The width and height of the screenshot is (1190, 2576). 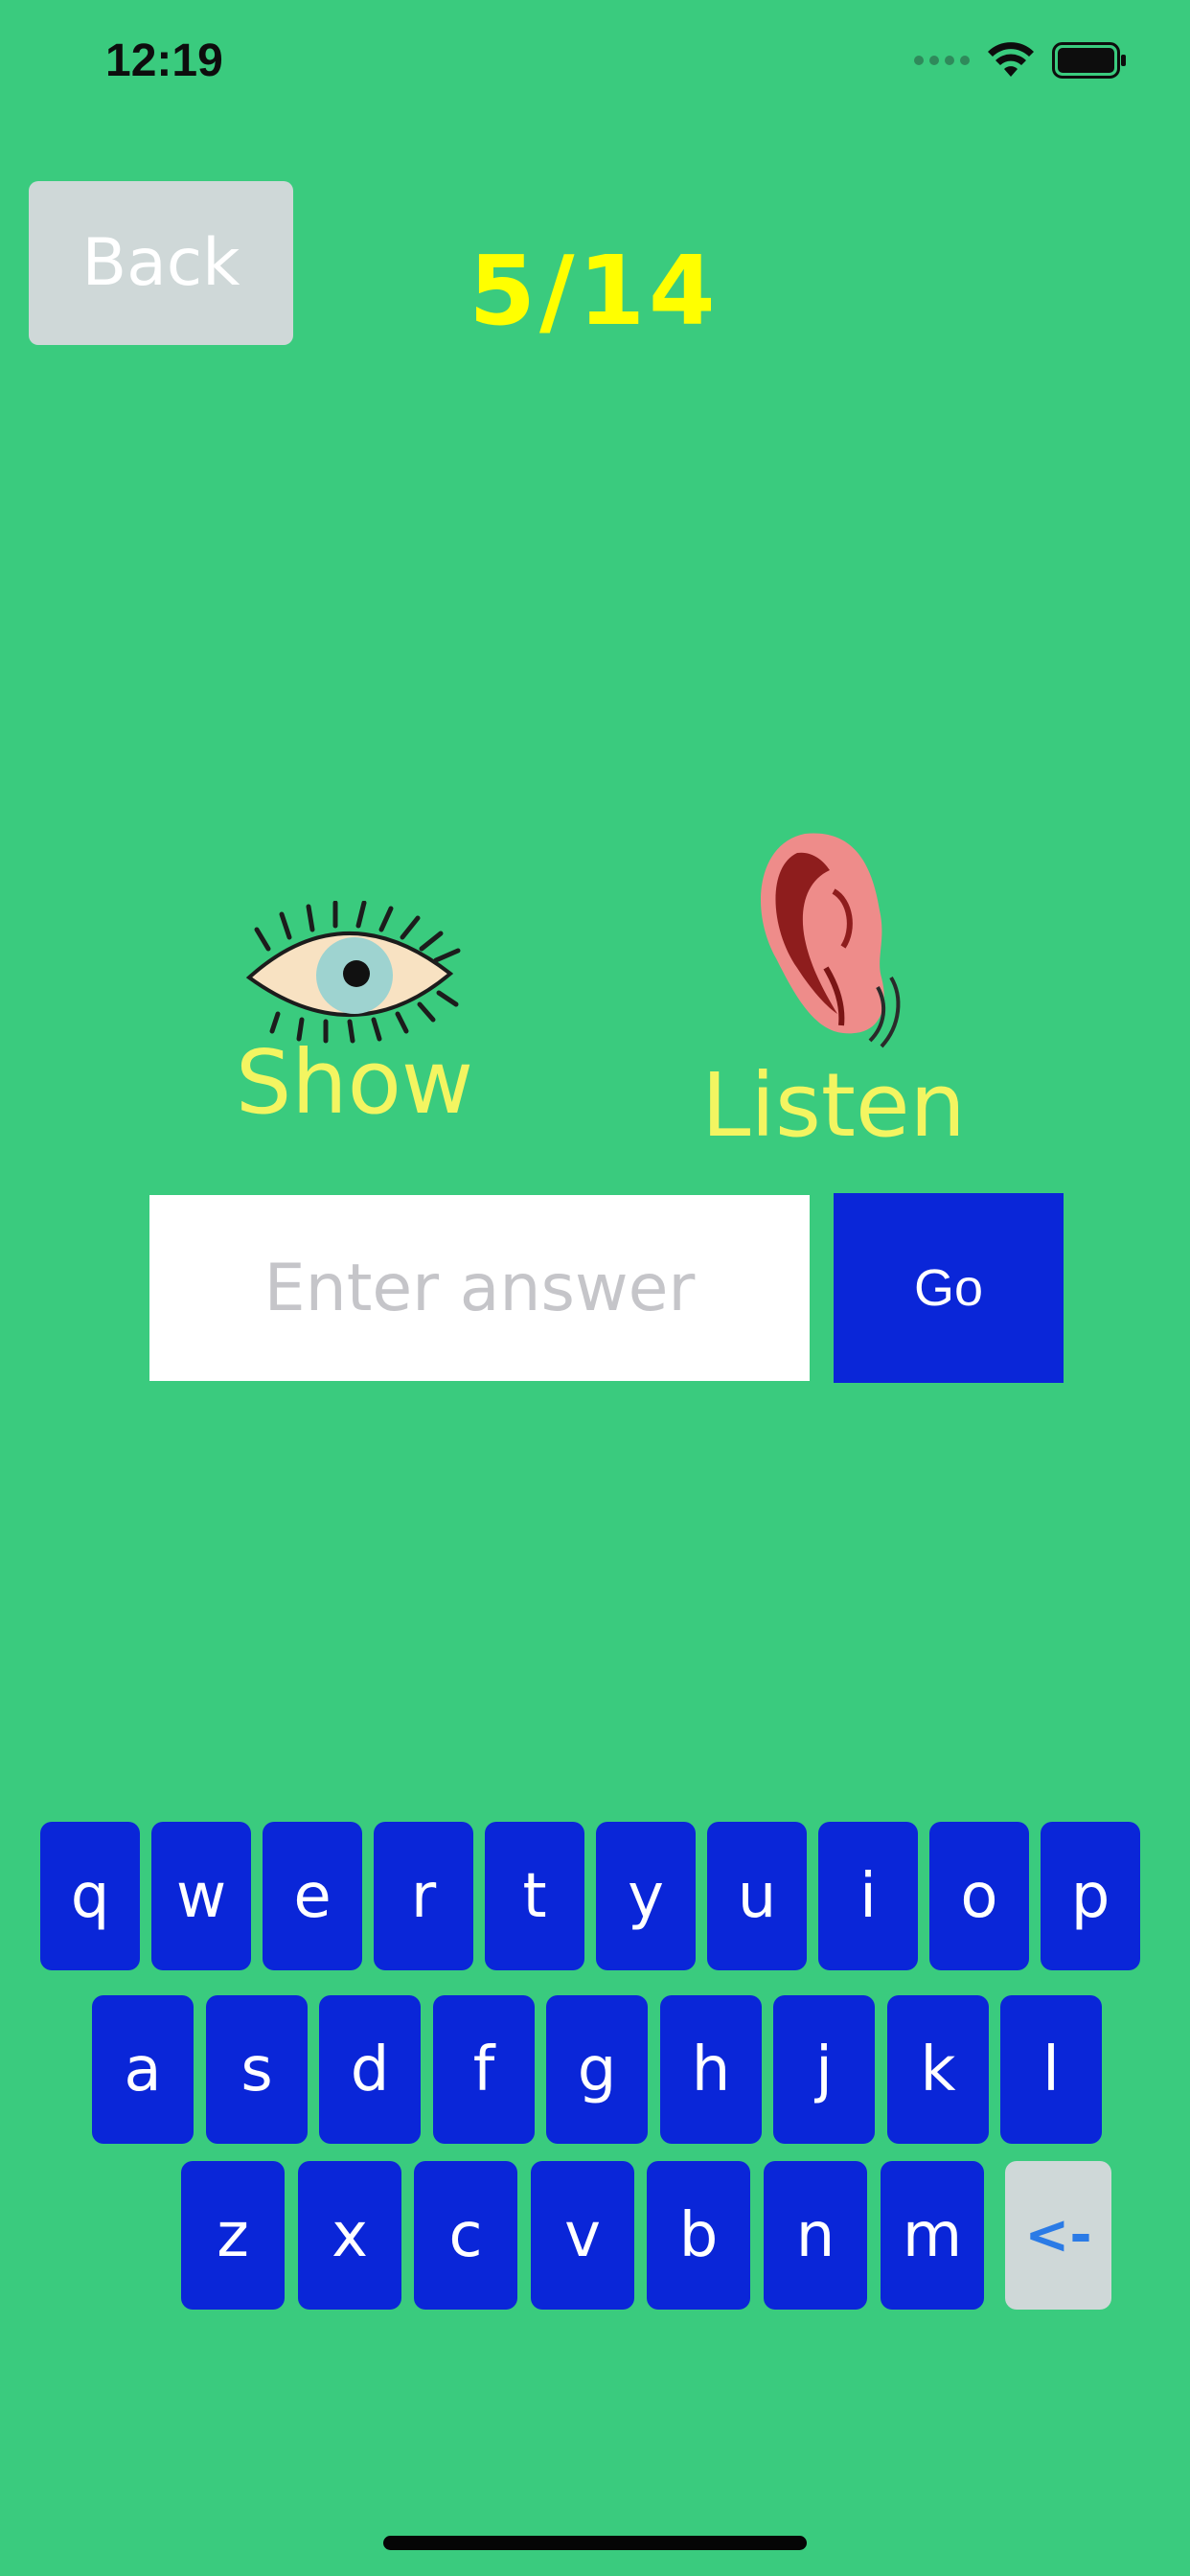 I want to click on key-a: a, so click(x=143, y=2069).